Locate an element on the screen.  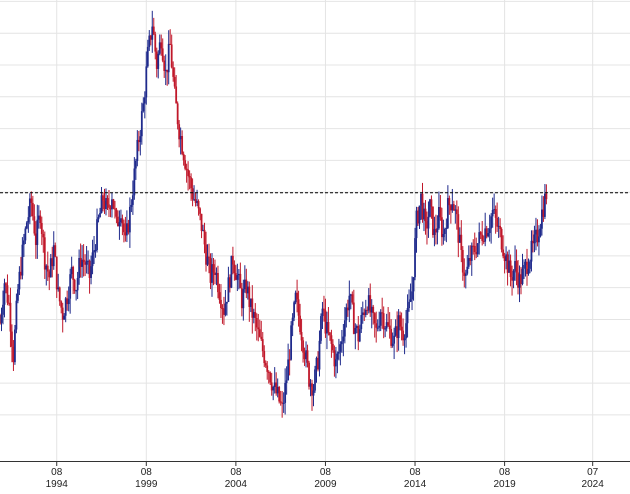
x-tick-year-label: 2004 is located at coordinates (236, 484).